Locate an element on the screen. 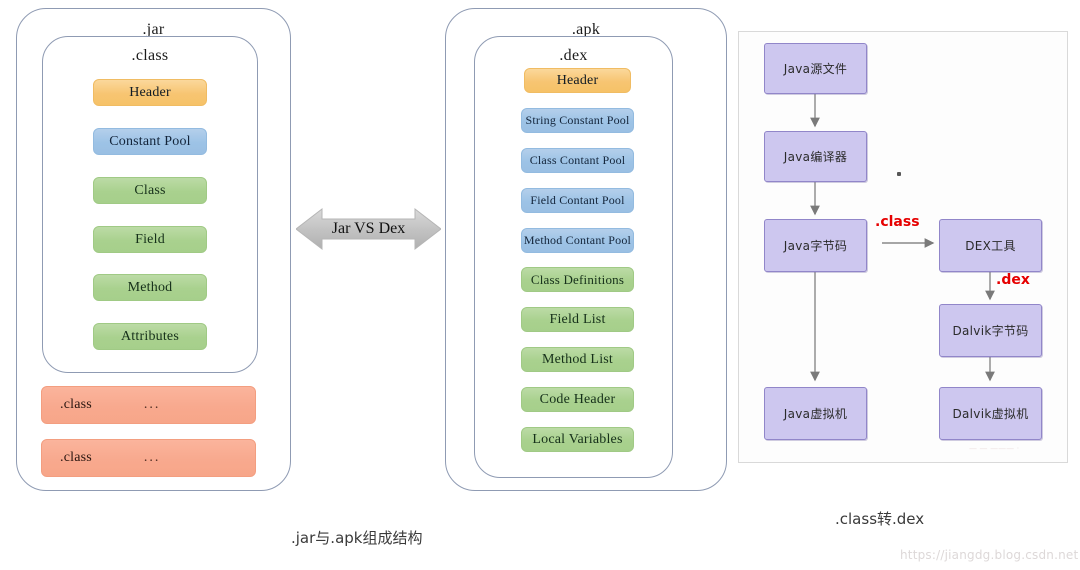 Image resolution: width=1080 pixels, height=570 pixels. dex-section-label: Field List is located at coordinates (577, 319).